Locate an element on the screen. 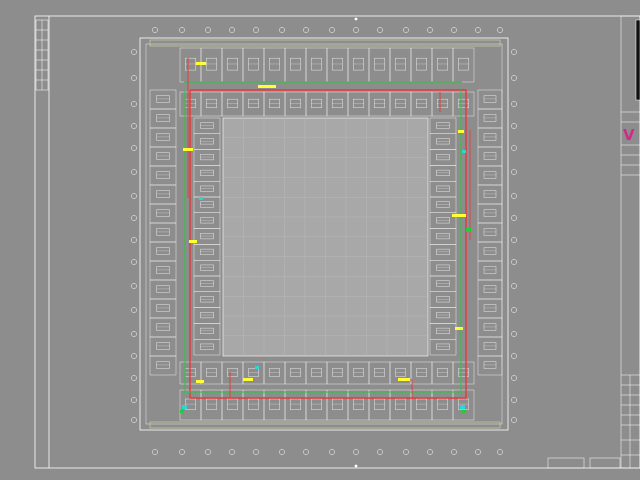 The height and width of the screenshot is (480, 640). axis-bubbles-right is located at coordinates (514, 236).